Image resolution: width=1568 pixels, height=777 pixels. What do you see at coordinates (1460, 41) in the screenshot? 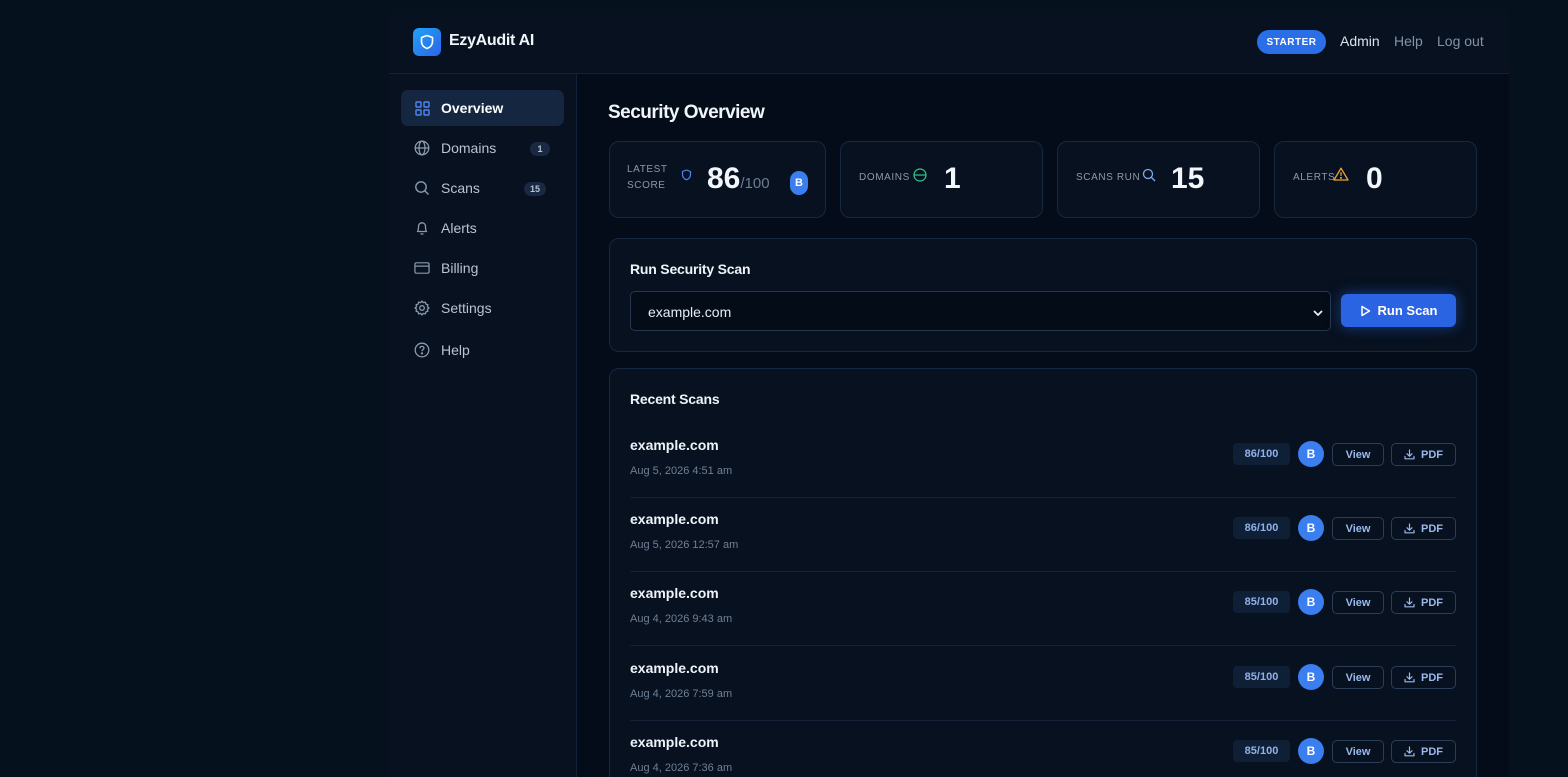
I see `logout-link: Log out` at bounding box center [1460, 41].